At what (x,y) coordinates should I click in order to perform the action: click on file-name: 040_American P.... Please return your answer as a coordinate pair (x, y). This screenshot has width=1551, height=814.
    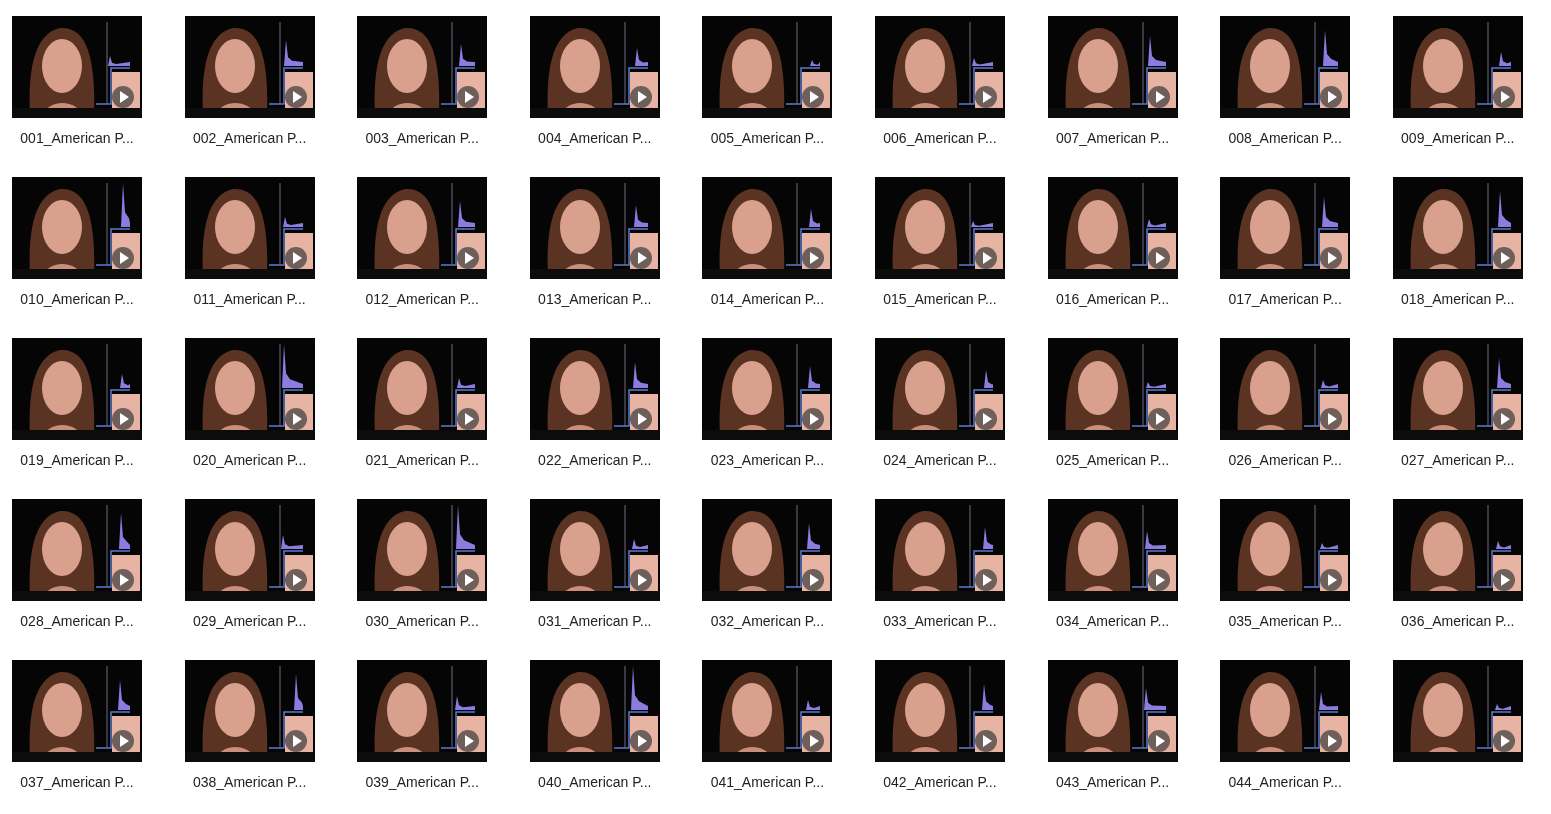
    Looking at the image, I should click on (595, 782).